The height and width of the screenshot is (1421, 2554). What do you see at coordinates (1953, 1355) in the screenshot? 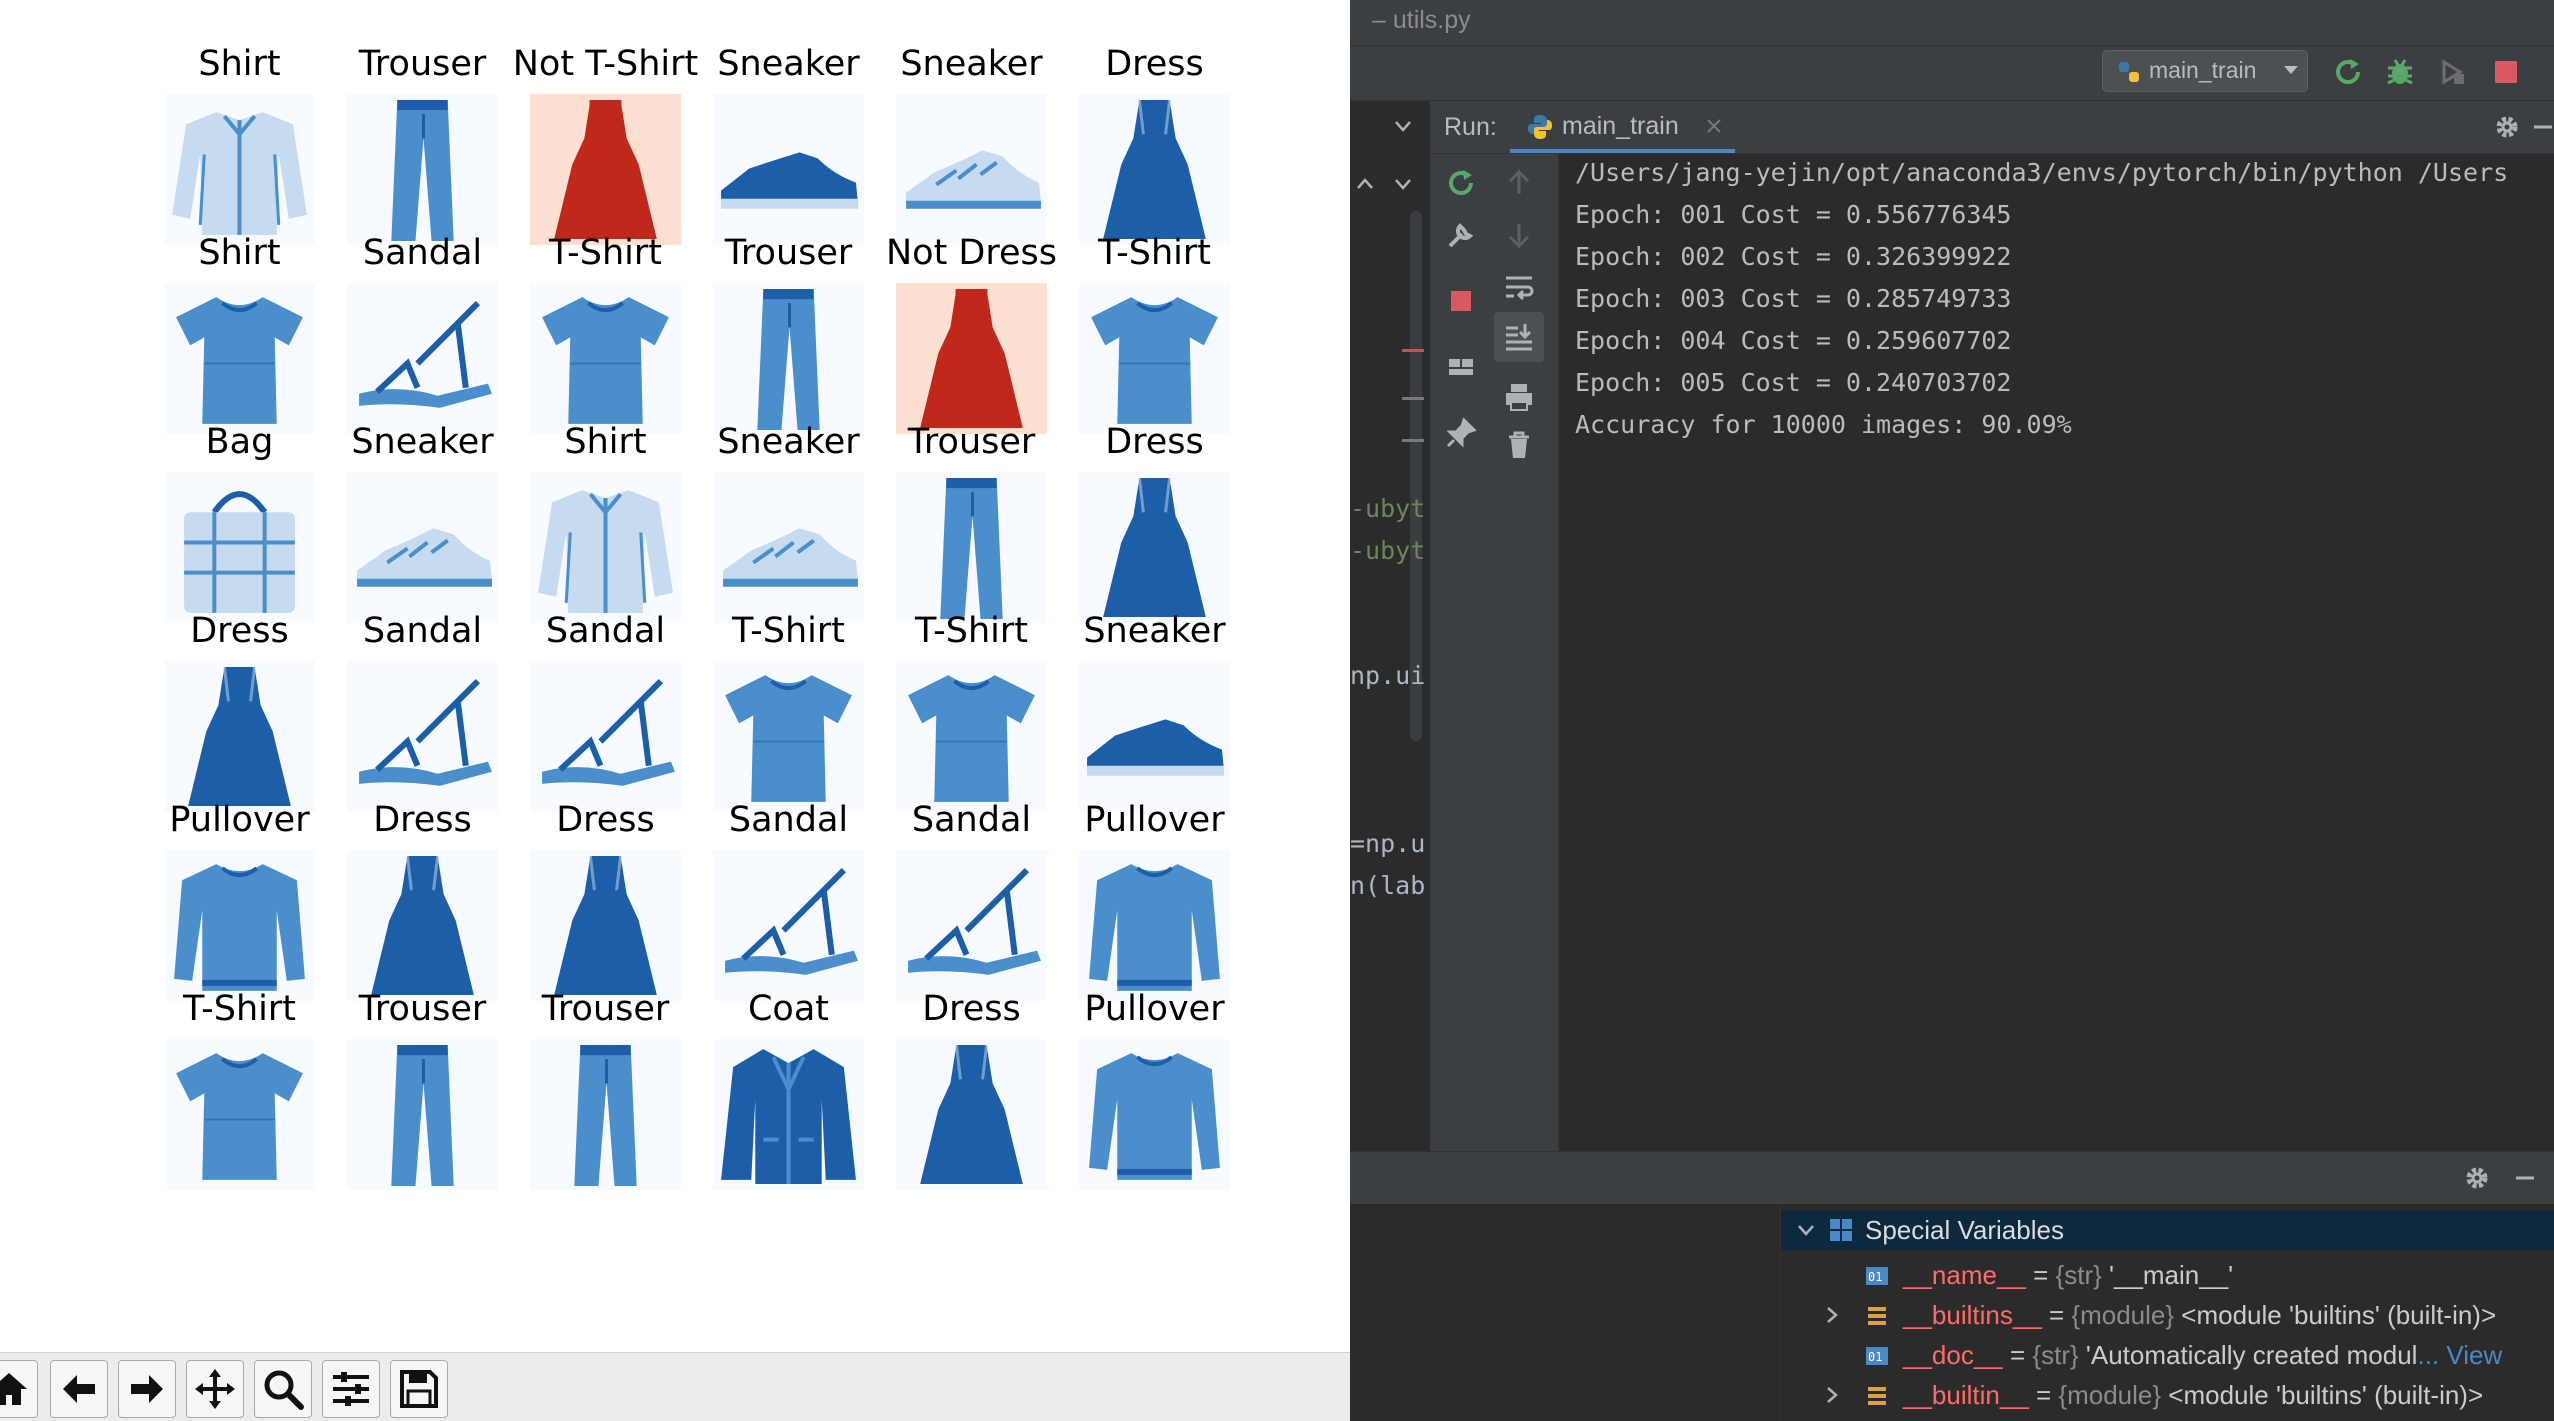
I see `variable-name: __doc__` at bounding box center [1953, 1355].